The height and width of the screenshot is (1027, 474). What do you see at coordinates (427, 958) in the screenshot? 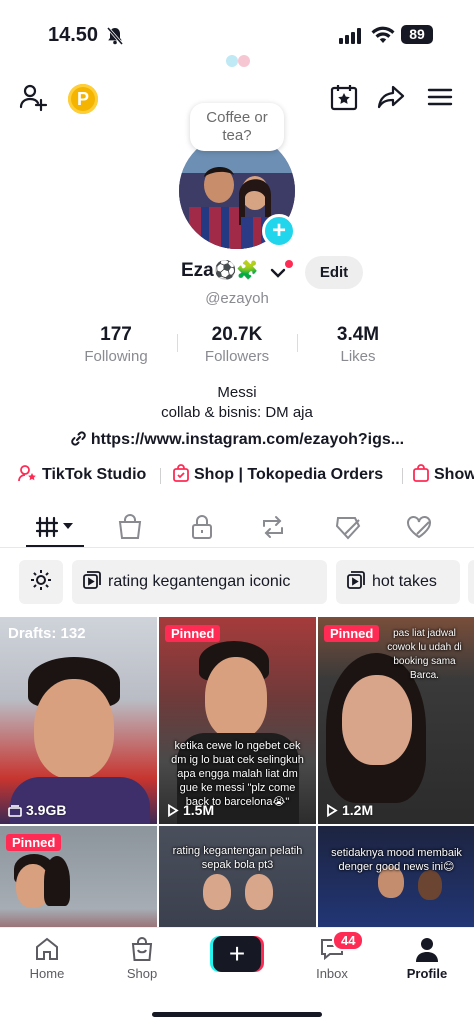
I see `nav-profile: Profile` at bounding box center [427, 958].